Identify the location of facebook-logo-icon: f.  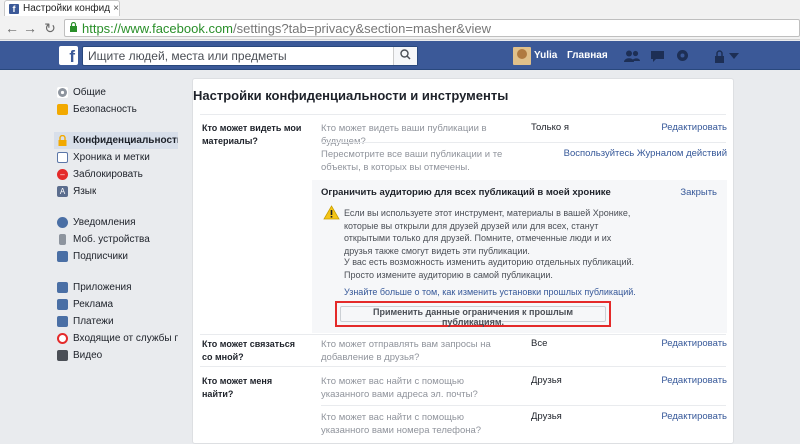
(68, 56).